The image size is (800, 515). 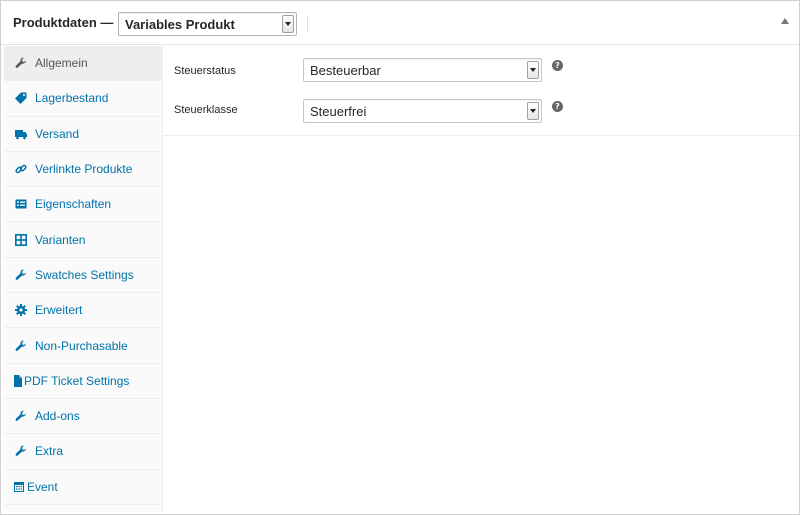 What do you see at coordinates (19, 487) in the screenshot?
I see `calendar-icon` at bounding box center [19, 487].